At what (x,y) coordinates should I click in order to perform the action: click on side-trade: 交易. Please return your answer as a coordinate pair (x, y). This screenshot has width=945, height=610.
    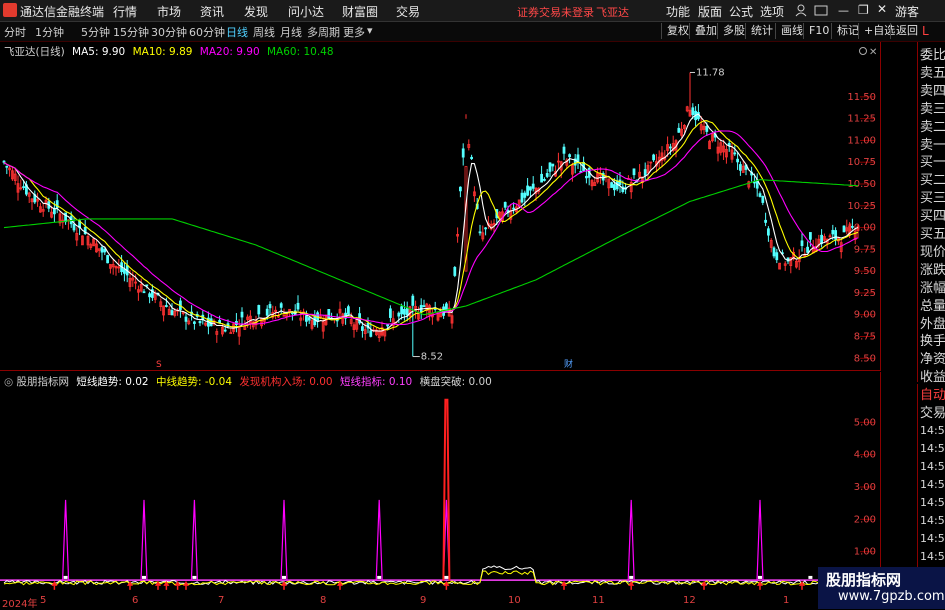
    Looking at the image, I should click on (932, 411).